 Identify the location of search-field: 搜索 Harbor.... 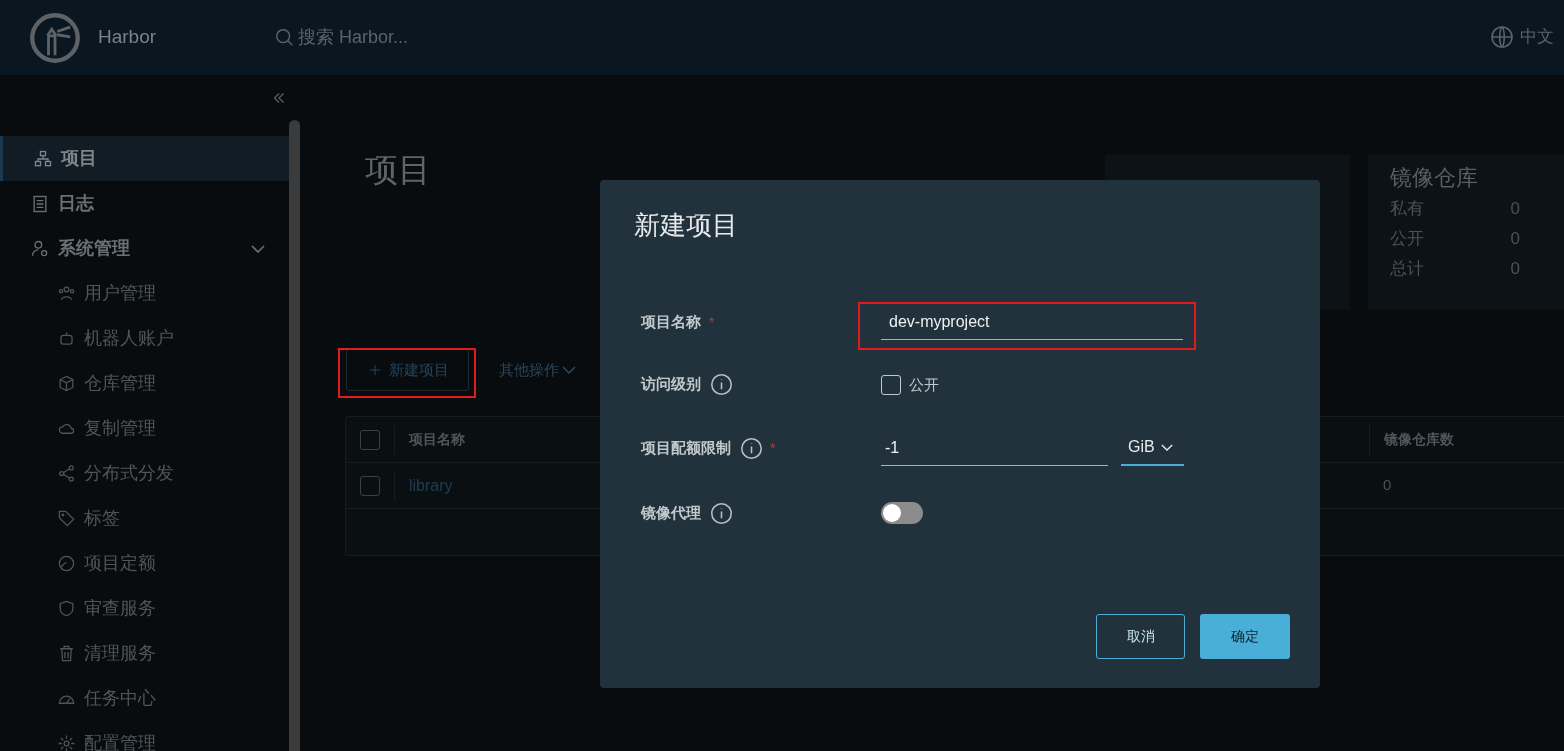
(341, 37).